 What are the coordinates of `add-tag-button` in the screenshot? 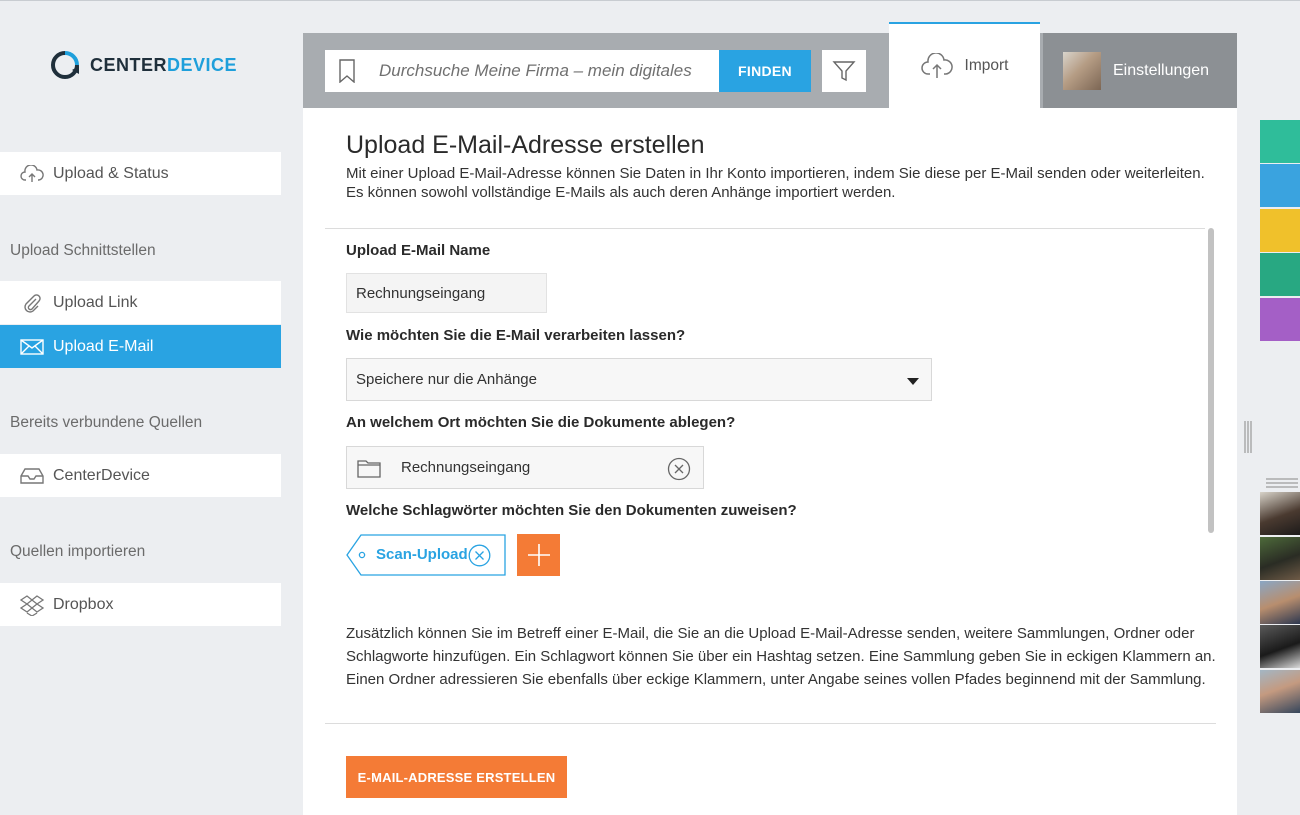 It's located at (538, 555).